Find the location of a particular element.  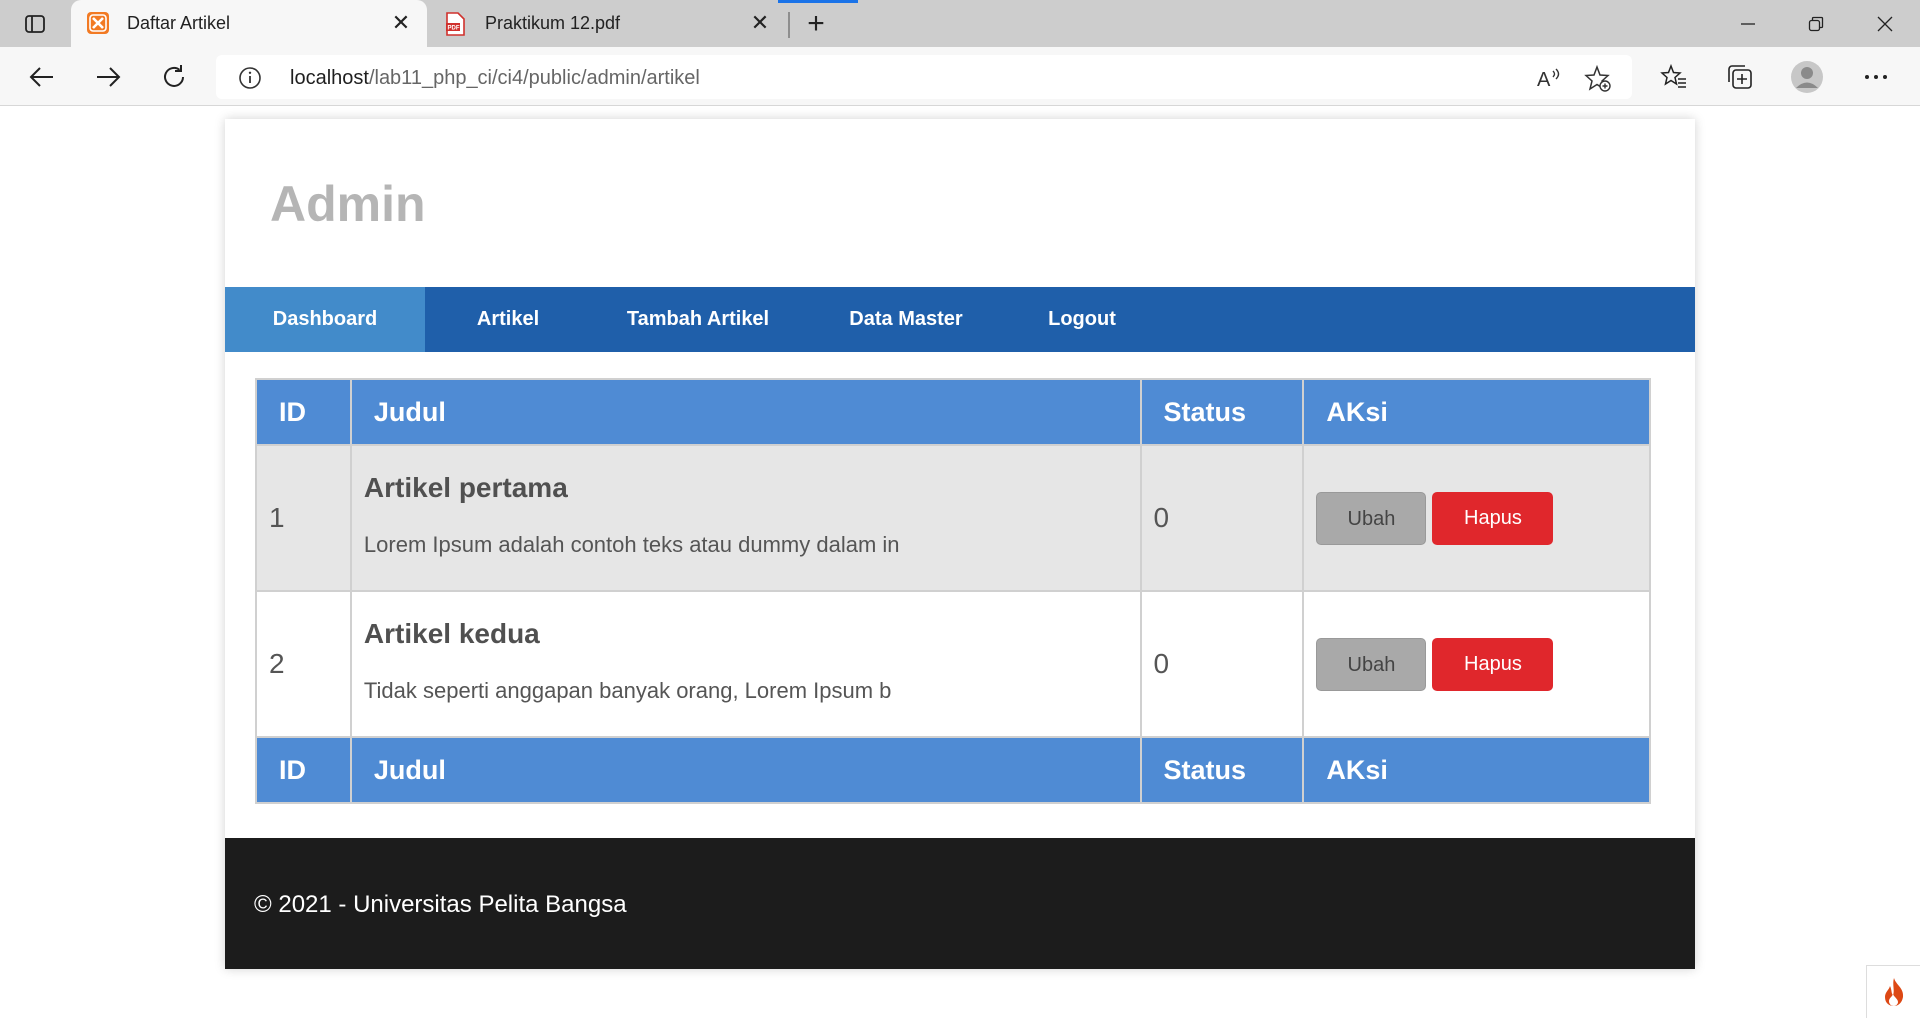

tab-praktikum-pdf: PDF Praktikum 12.pdf ✕ is located at coordinates (608, 23).